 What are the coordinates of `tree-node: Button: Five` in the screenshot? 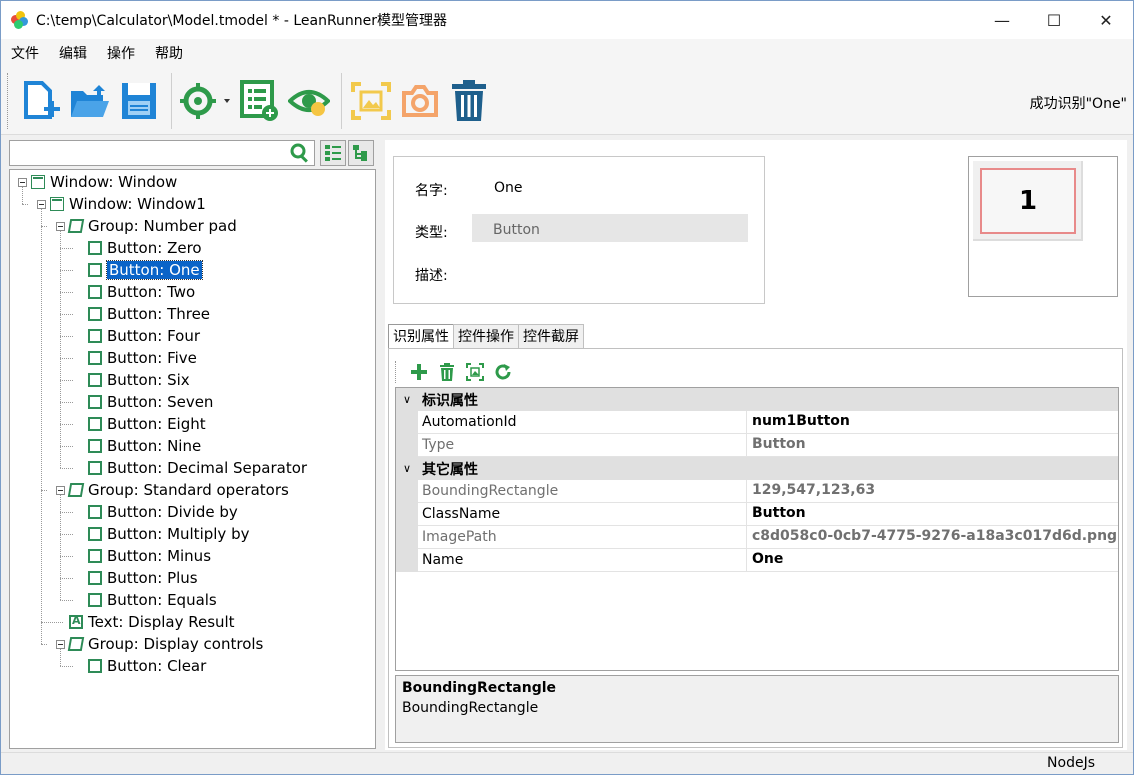 It's located at (142, 358).